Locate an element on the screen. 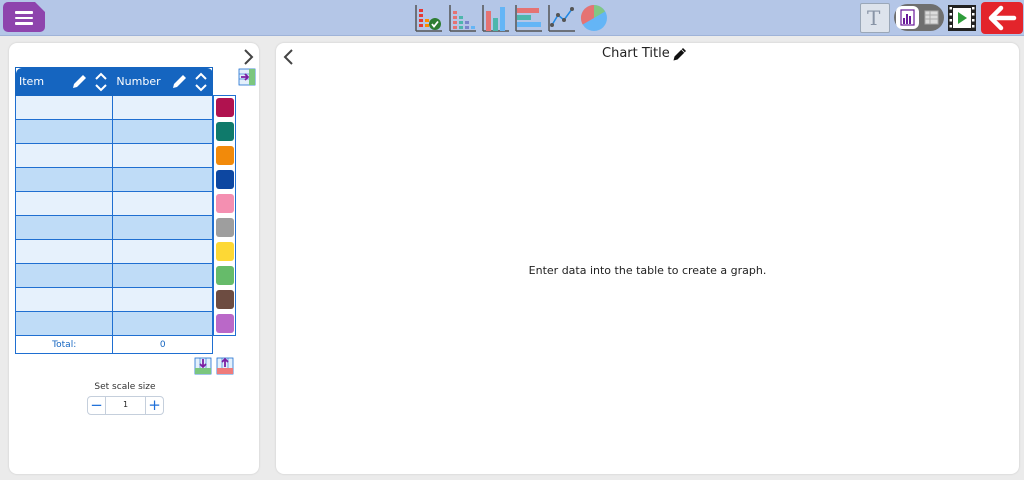 The width and height of the screenshot is (1024, 480). back-button is located at coordinates (1002, 18).